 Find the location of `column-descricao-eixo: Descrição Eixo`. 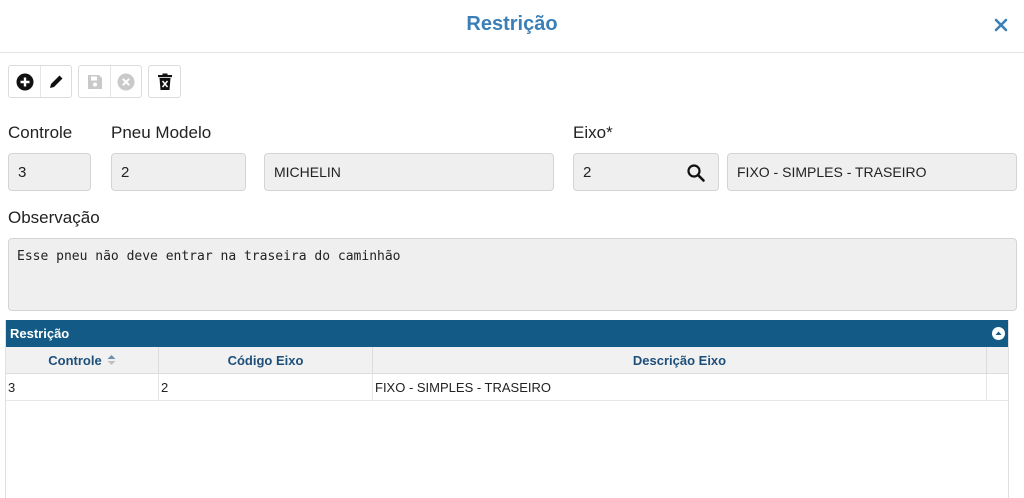

column-descricao-eixo: Descrição Eixo is located at coordinates (680, 360).